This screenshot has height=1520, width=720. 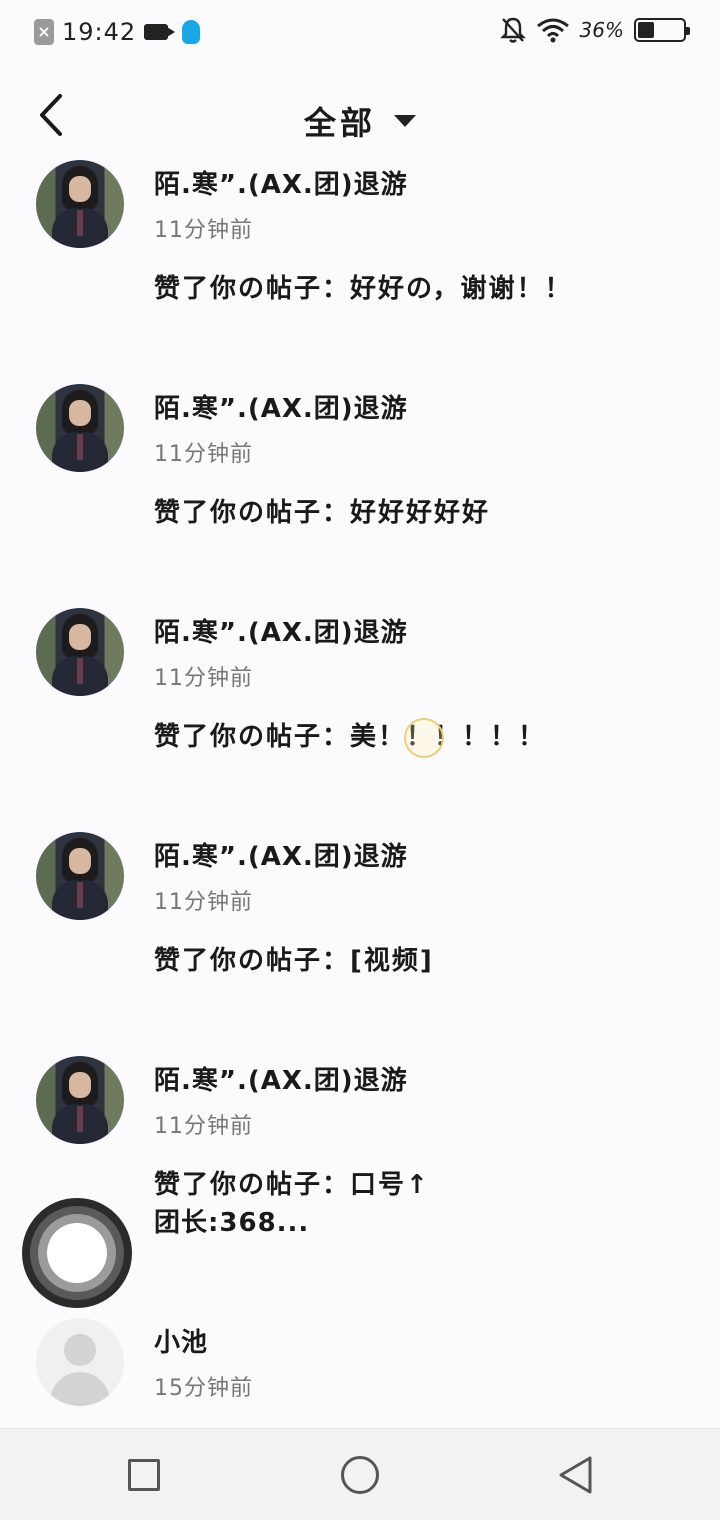 What do you see at coordinates (99, 32) in the screenshot?
I see `status-time: 19:42` at bounding box center [99, 32].